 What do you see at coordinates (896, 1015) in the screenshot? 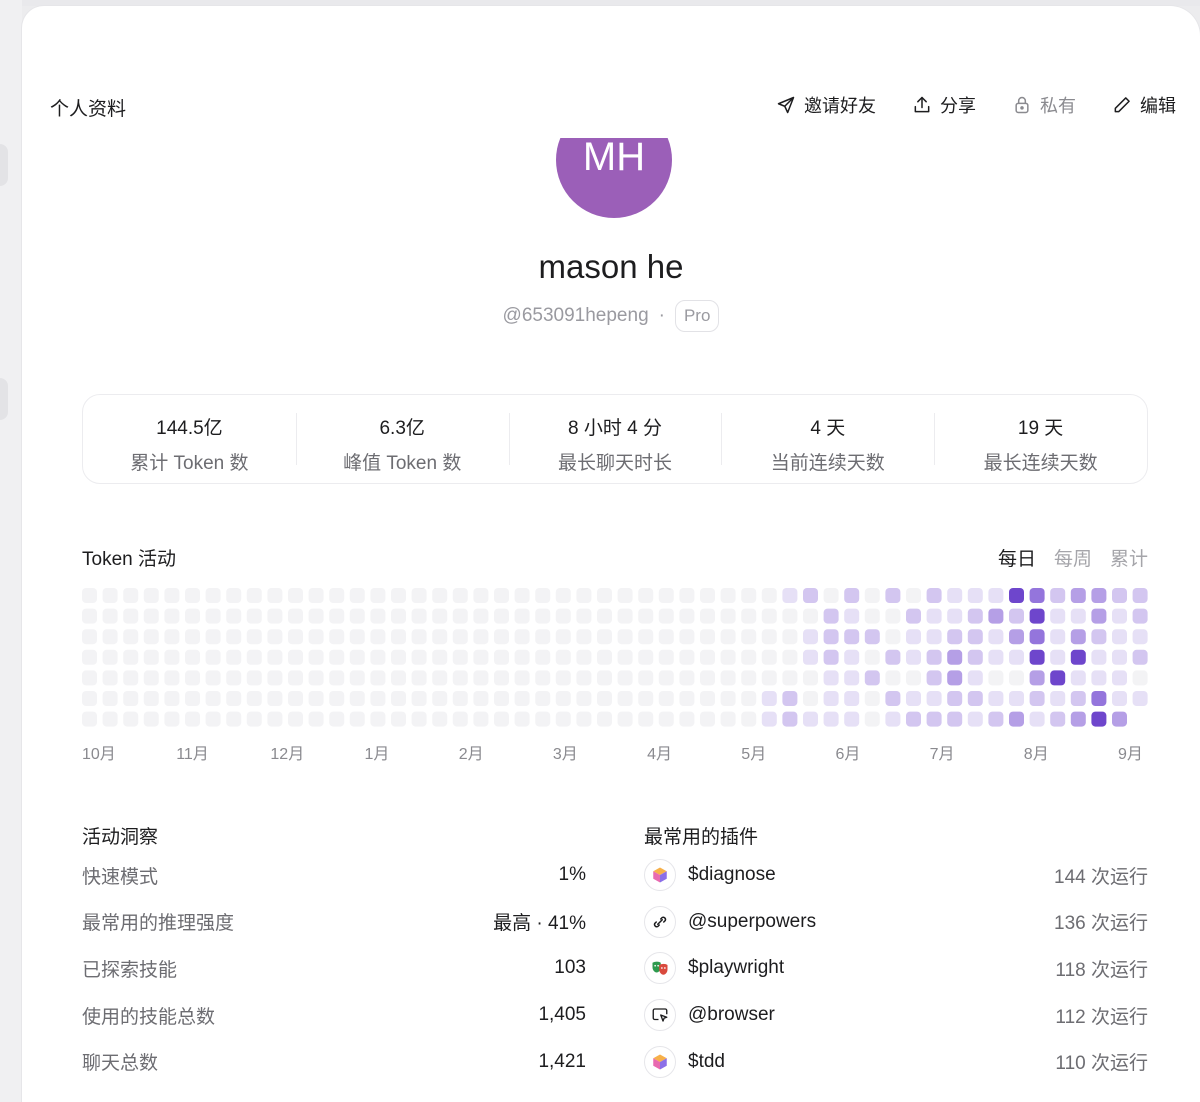
I see `plugin-row: @browser 112 次运行` at bounding box center [896, 1015].